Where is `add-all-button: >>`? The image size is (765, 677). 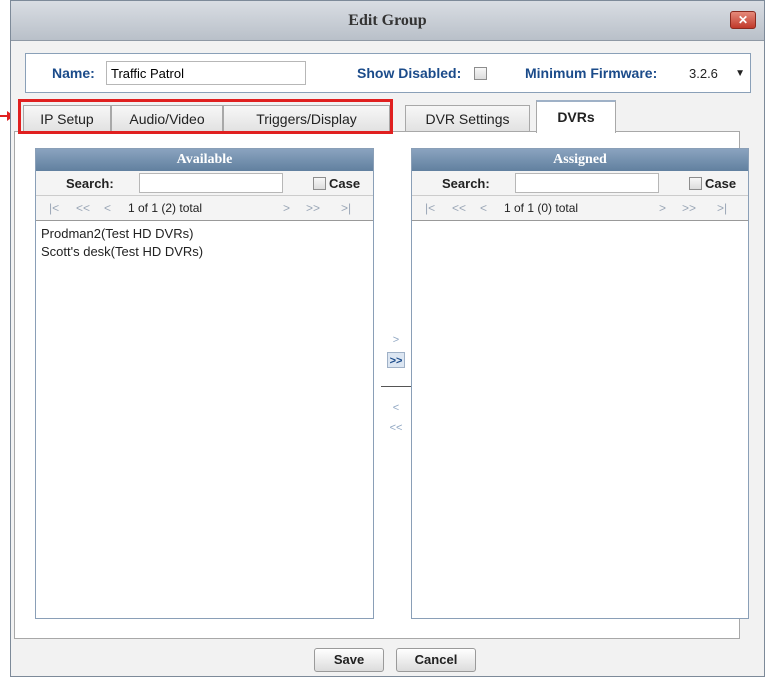
add-all-button: >> is located at coordinates (396, 360).